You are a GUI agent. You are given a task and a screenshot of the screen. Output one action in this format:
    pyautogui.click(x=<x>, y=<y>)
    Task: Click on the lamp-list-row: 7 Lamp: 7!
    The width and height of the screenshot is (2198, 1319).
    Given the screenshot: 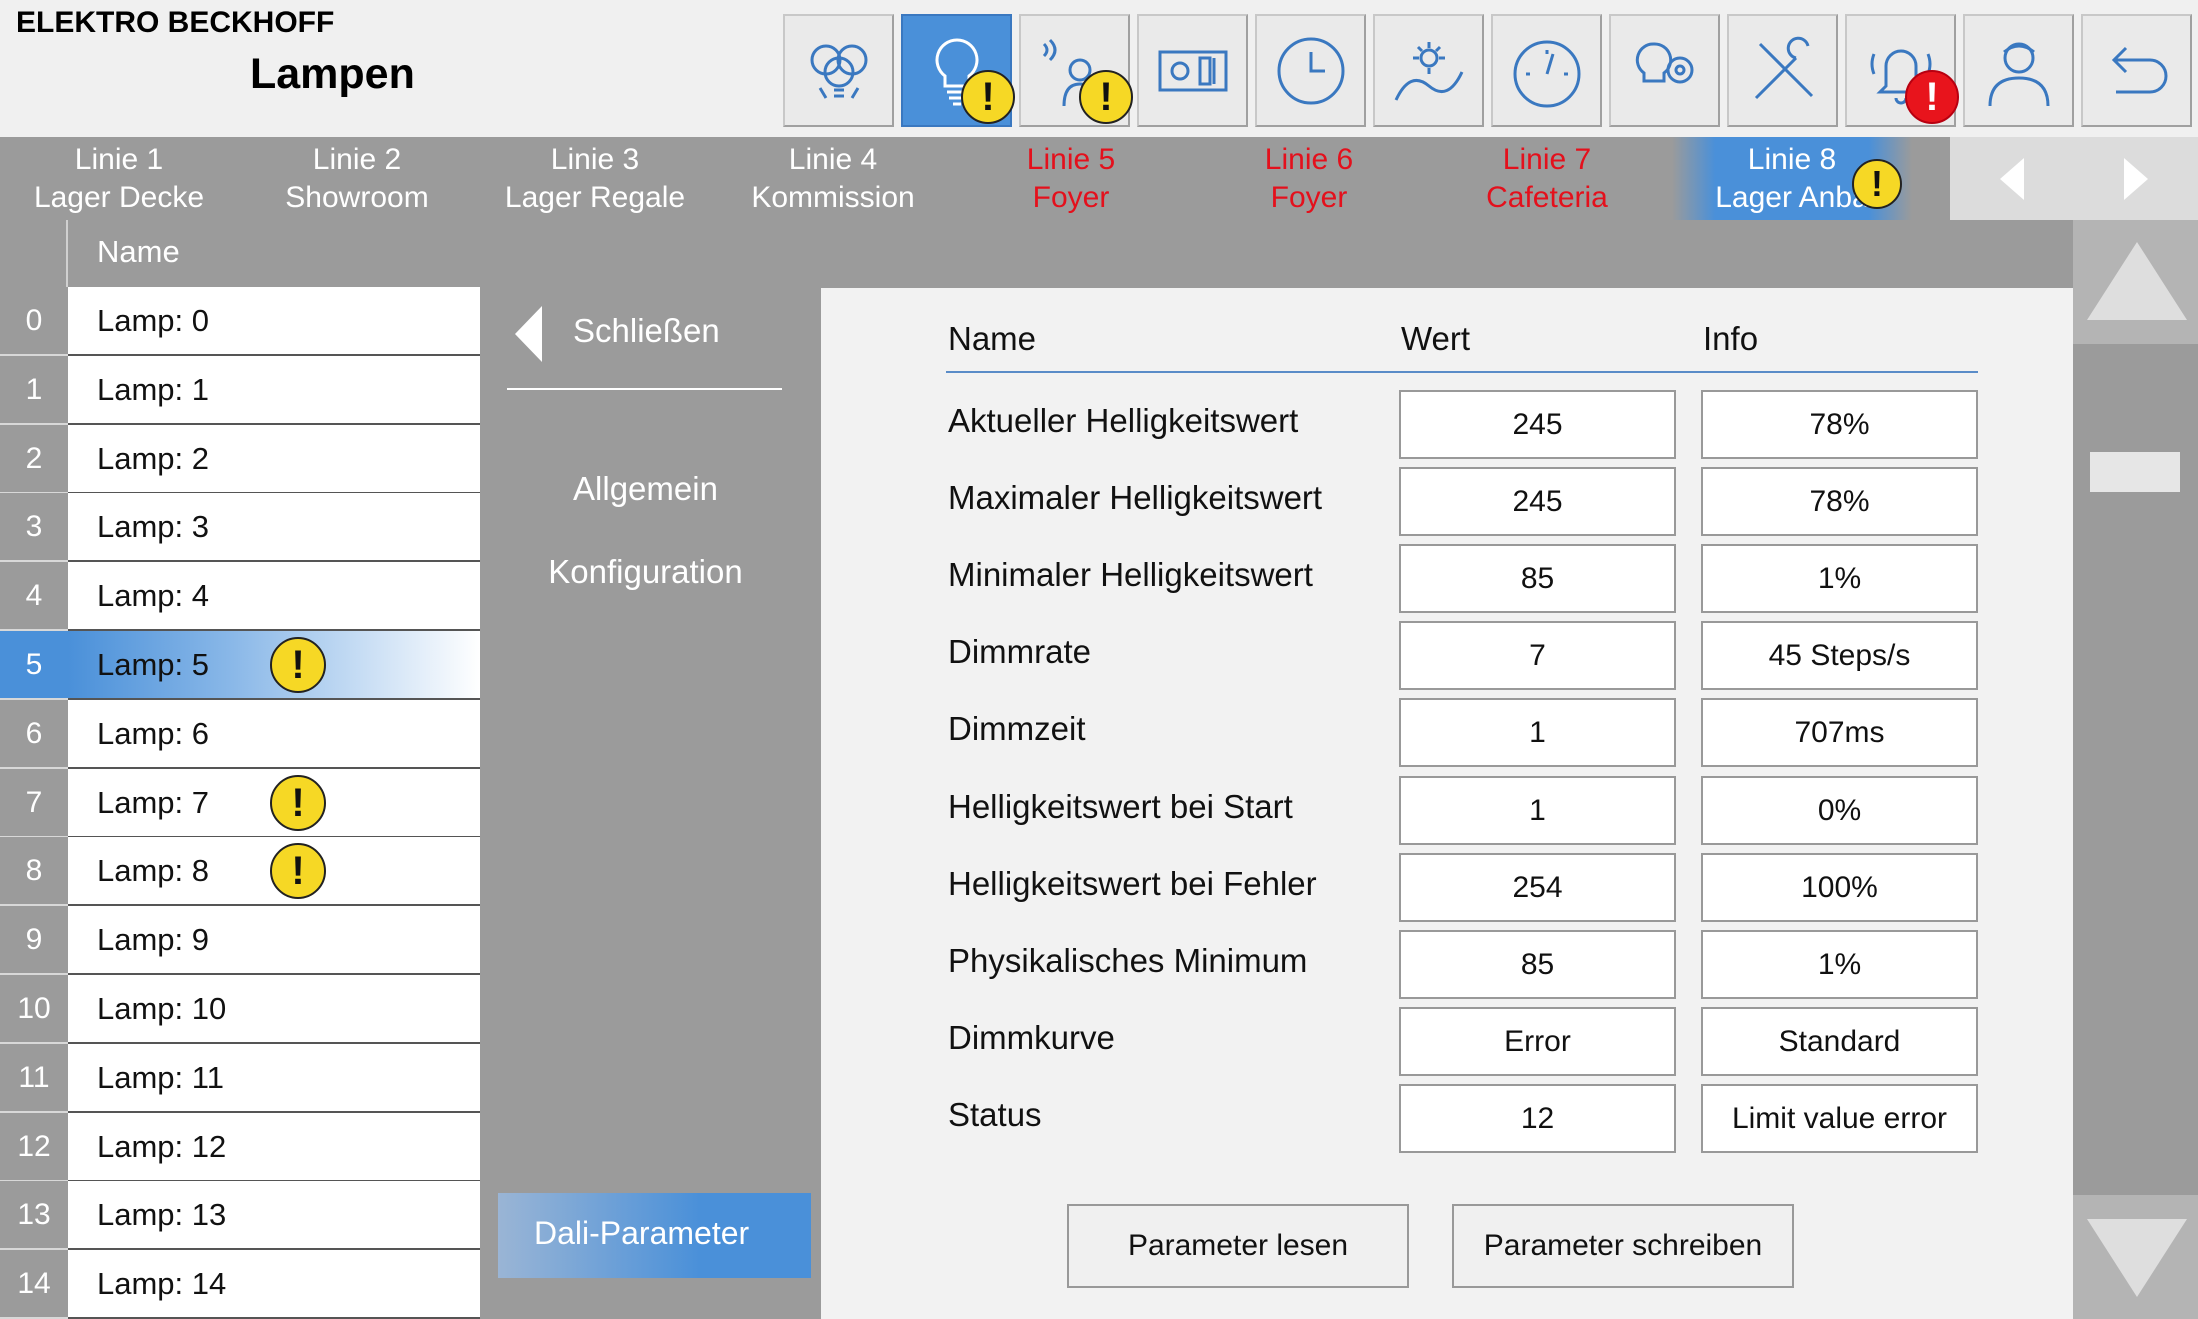 What is the action you would take?
    pyautogui.click(x=240, y=803)
    